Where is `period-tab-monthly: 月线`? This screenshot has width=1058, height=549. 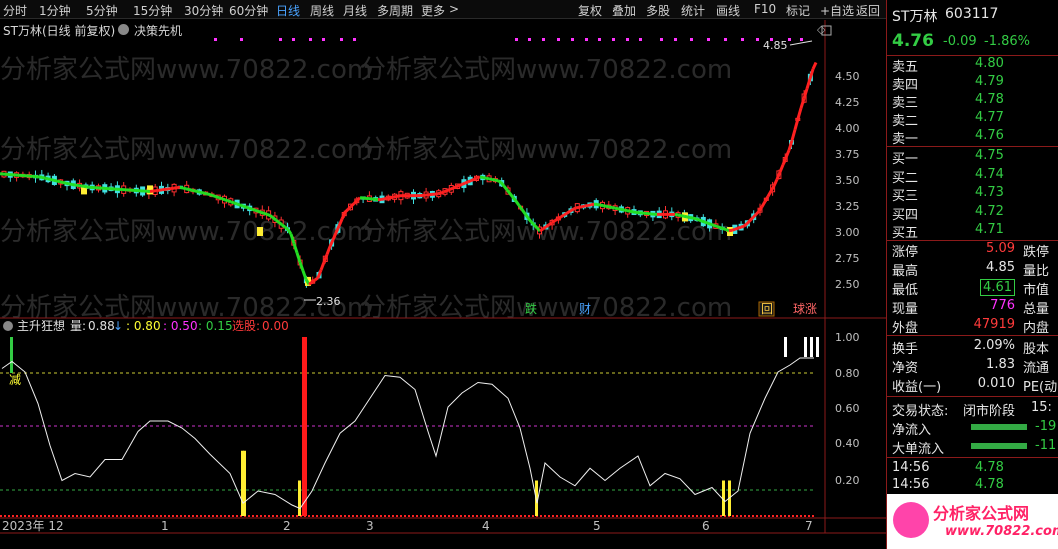 period-tab-monthly: 月线 is located at coordinates (355, 10).